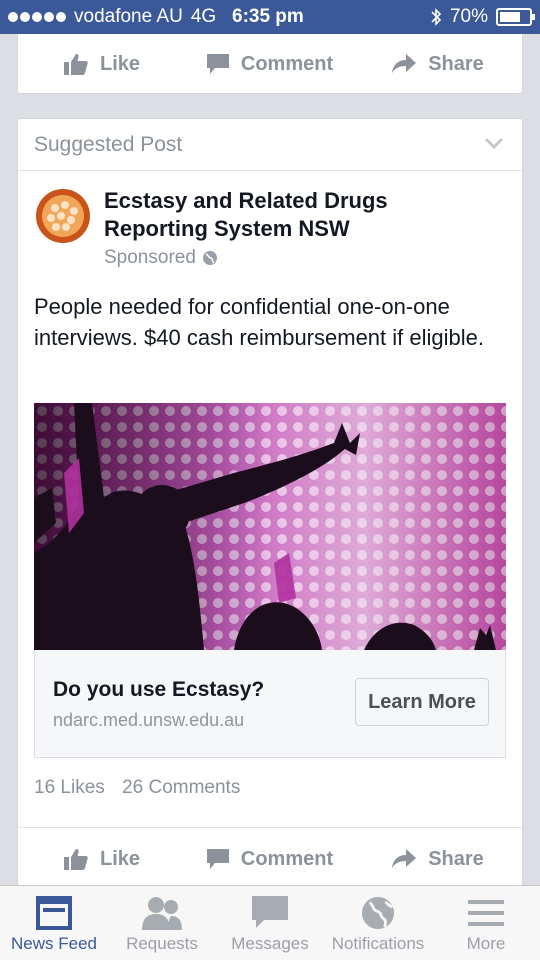  I want to click on tab-notifications: Notifications, so click(378, 923).